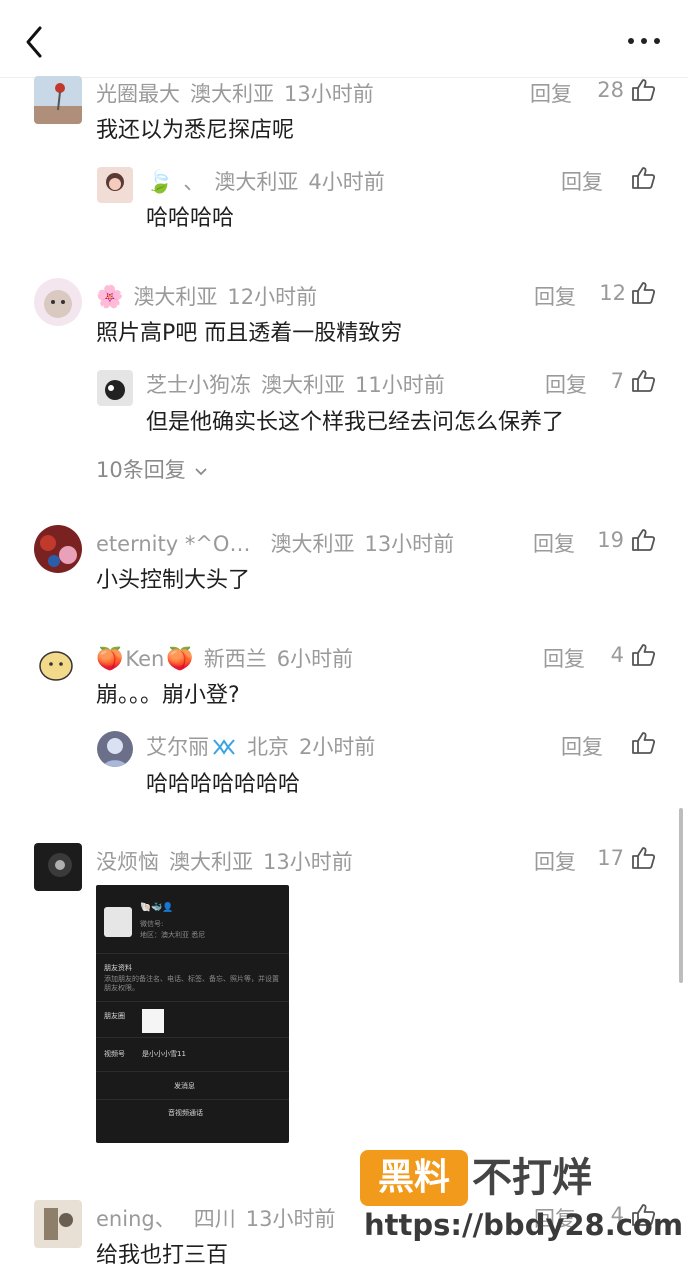 This screenshot has height=1280, width=688. Describe the element at coordinates (114, 1016) in the screenshot. I see `moments-label: 朋友圈` at that location.